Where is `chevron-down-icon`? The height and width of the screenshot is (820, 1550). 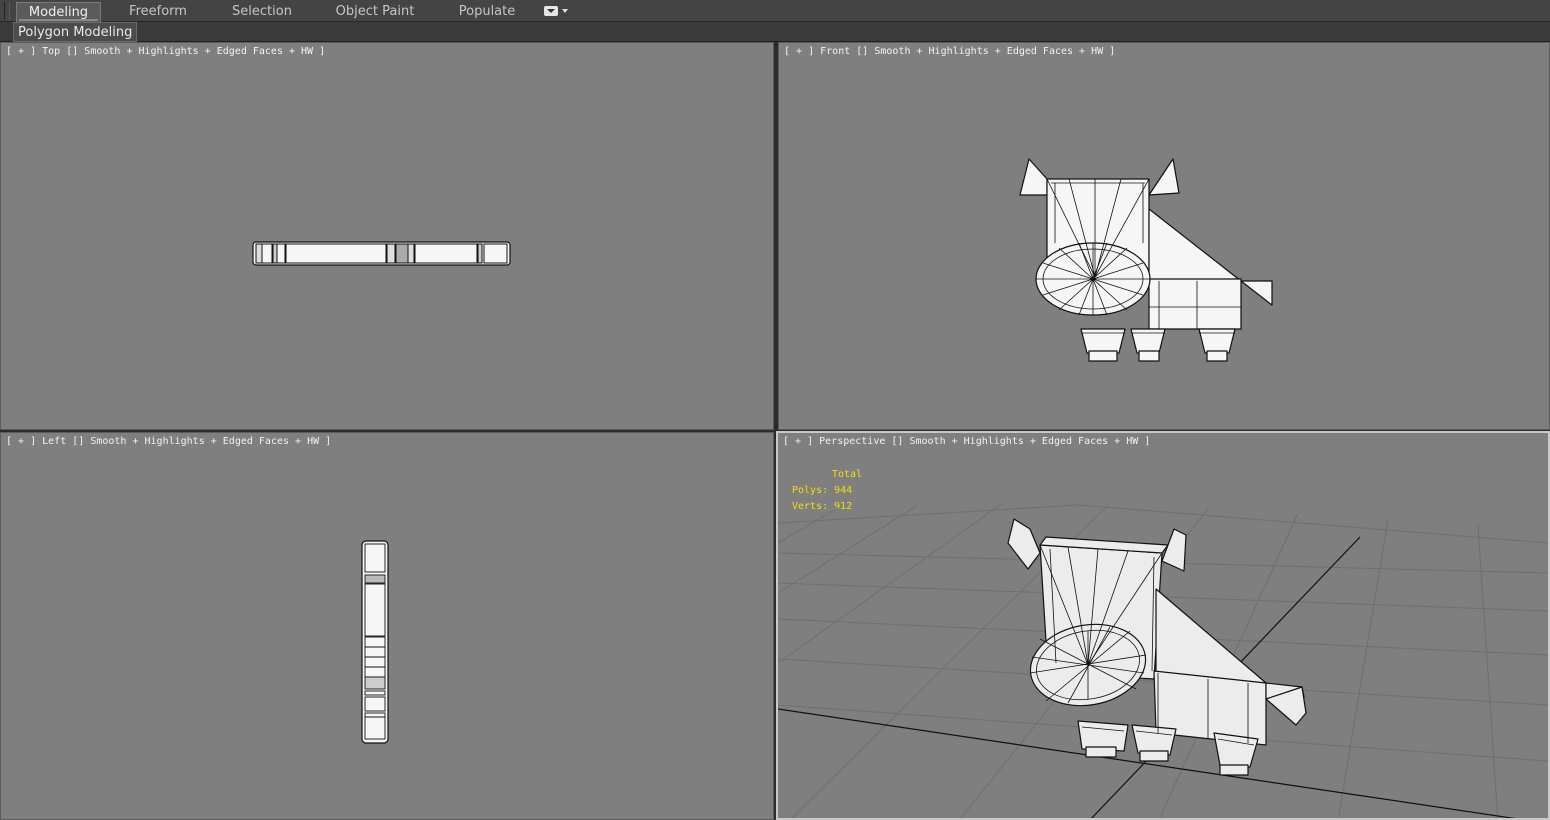 chevron-down-icon is located at coordinates (565, 11).